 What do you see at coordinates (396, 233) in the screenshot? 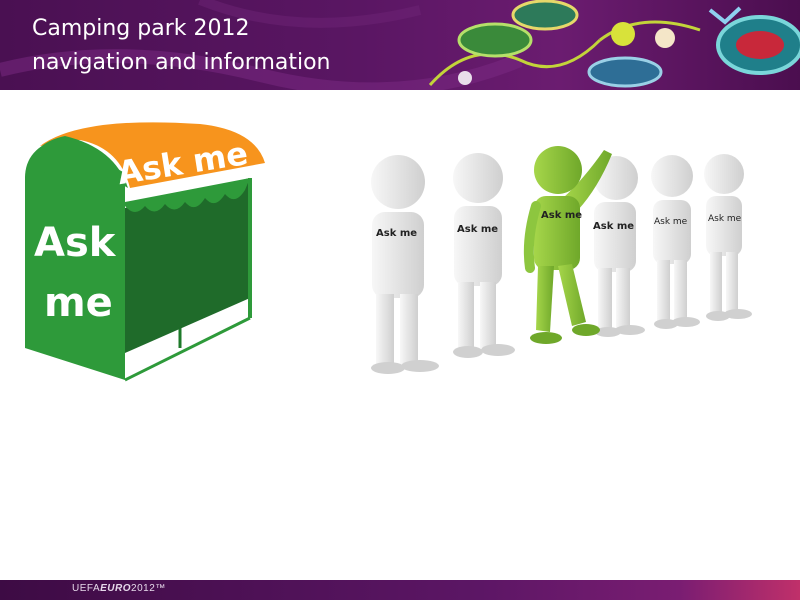
I see `person-label-1: Ask me` at bounding box center [396, 233].